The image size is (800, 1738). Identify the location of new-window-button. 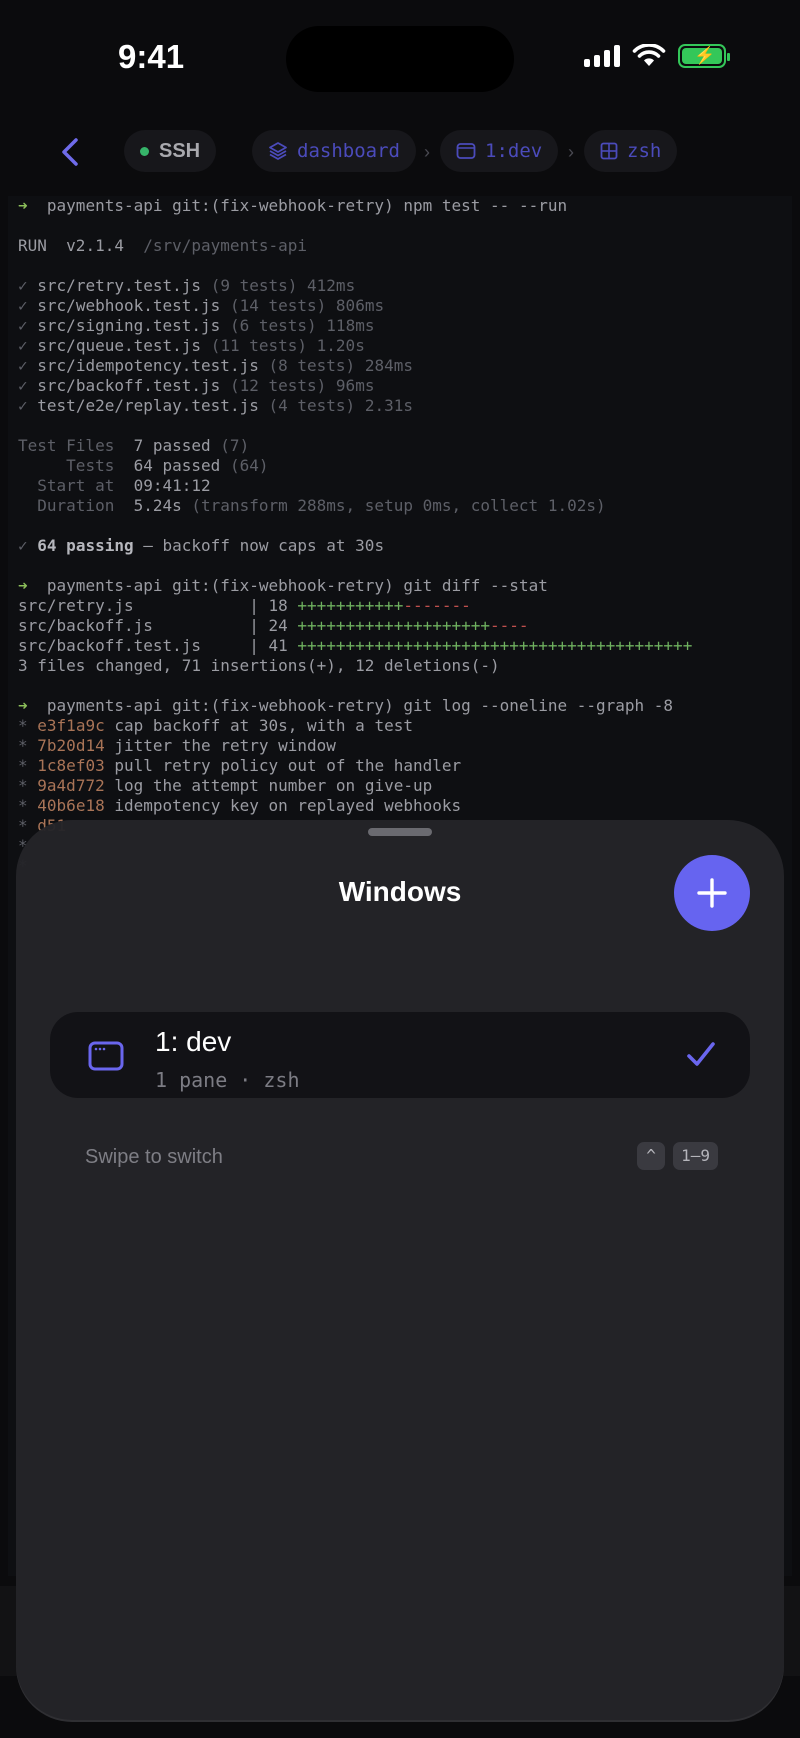
(712, 893).